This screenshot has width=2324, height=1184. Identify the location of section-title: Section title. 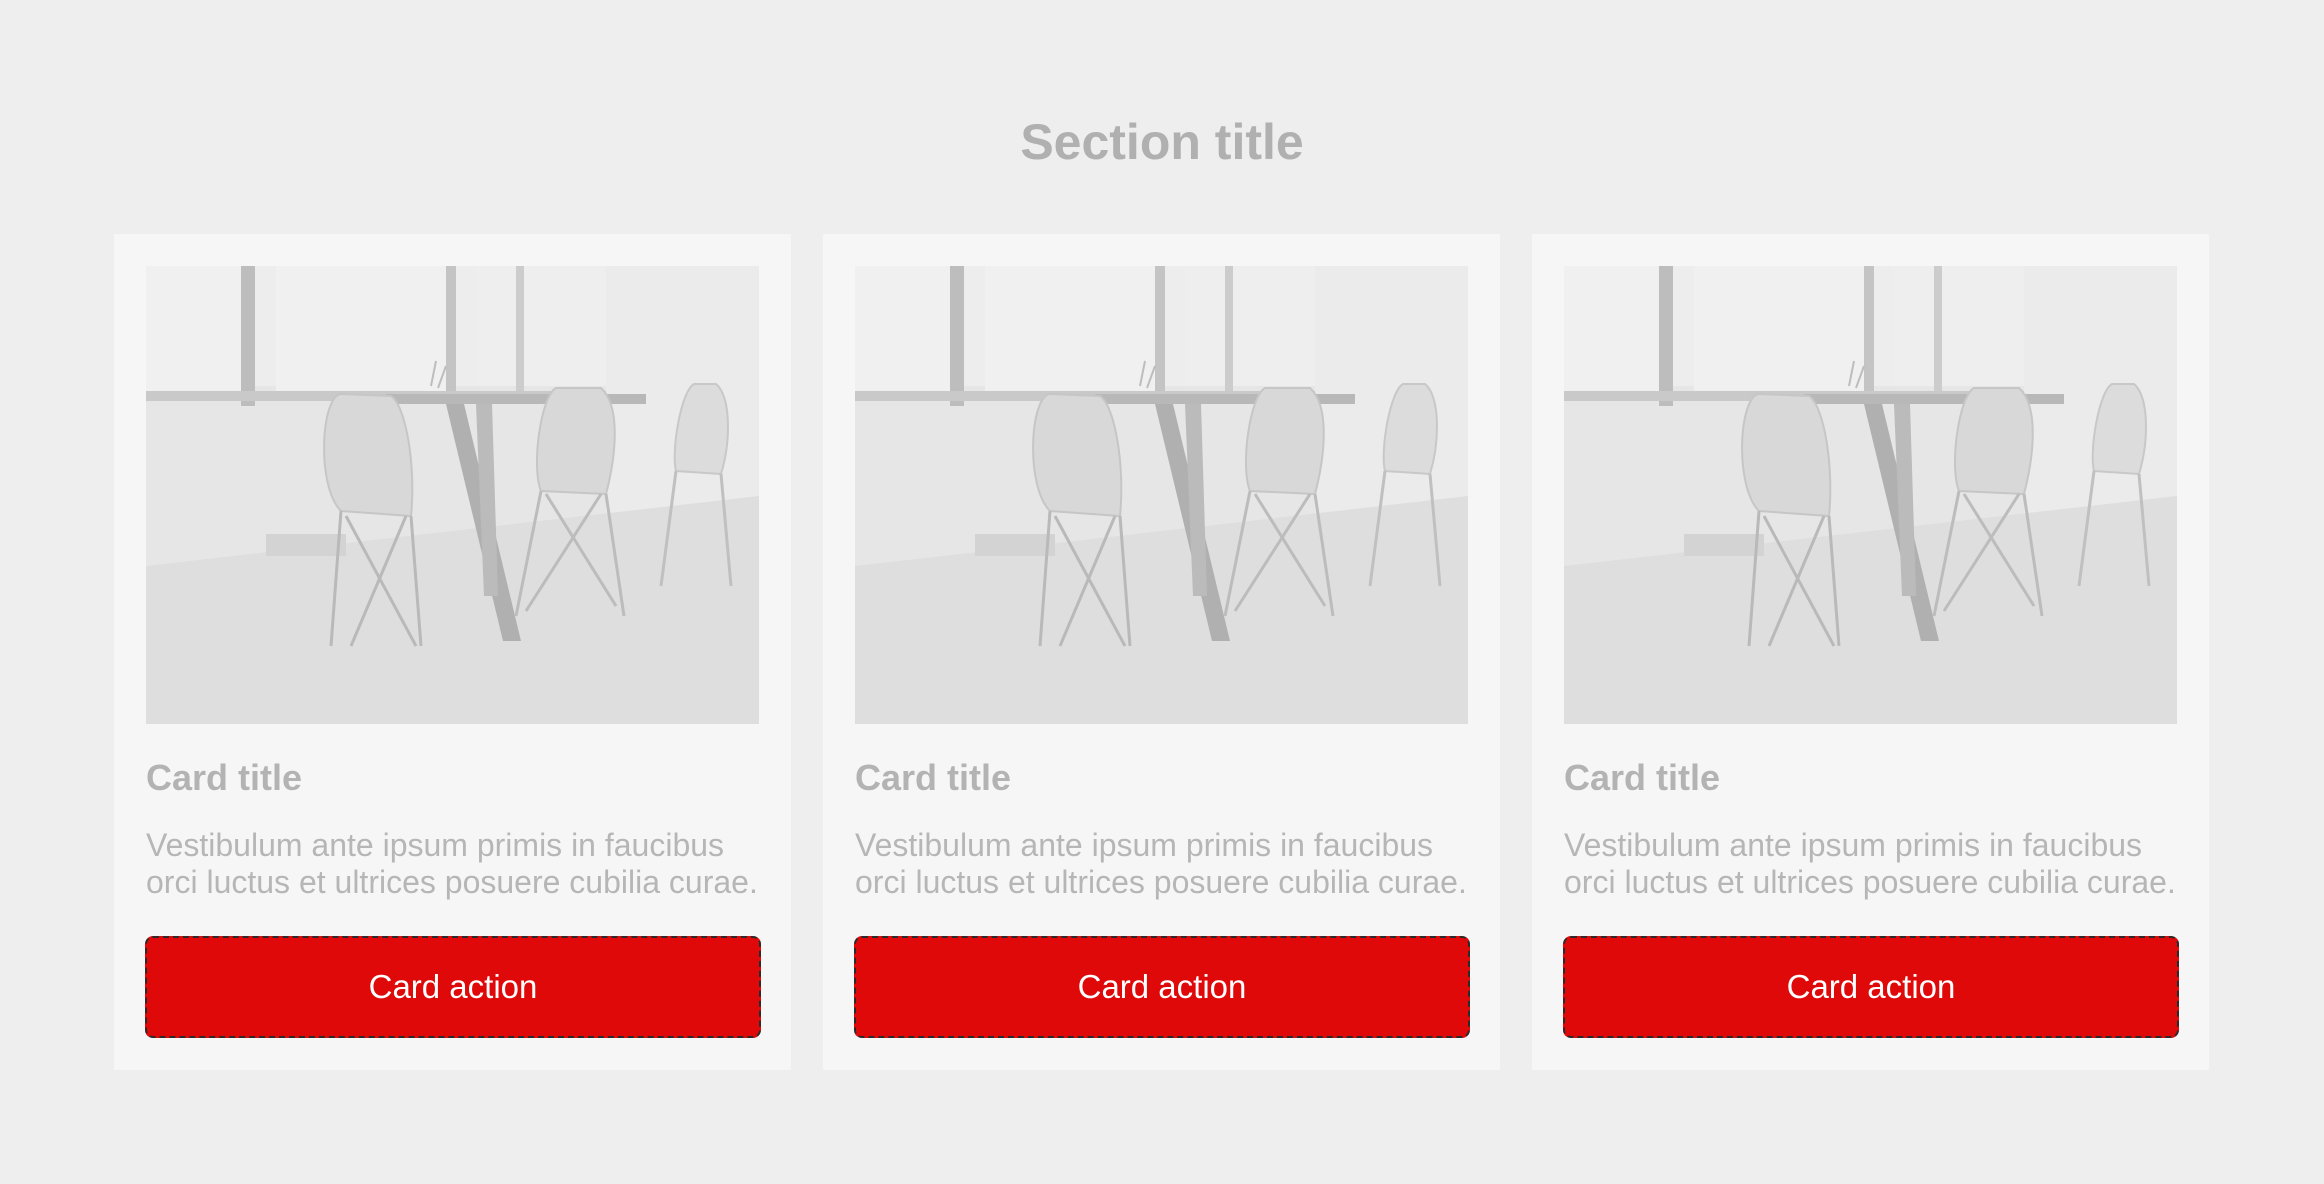
(1162, 142).